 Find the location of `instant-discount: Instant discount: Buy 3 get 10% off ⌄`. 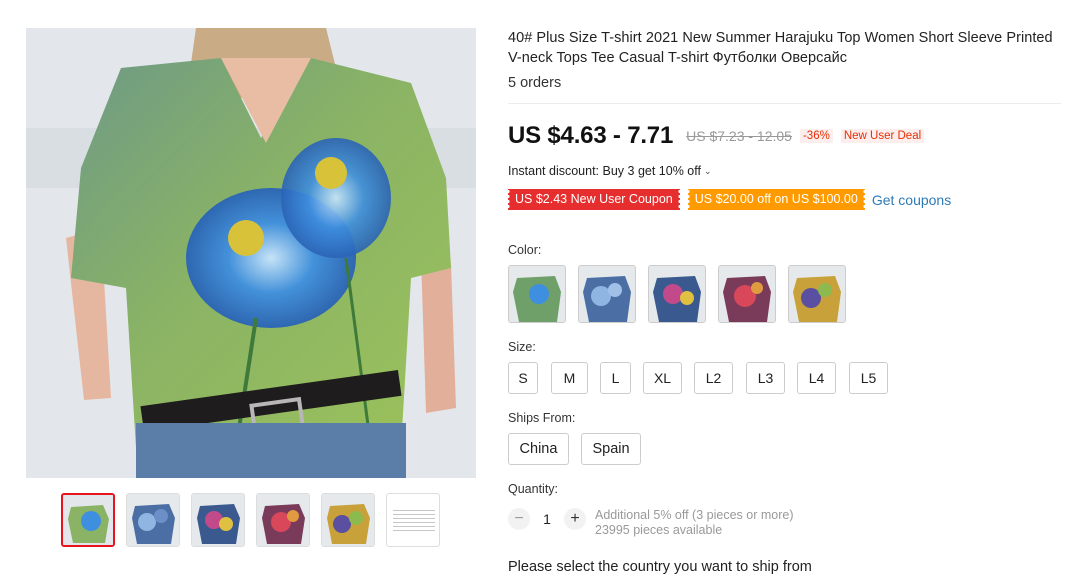

instant-discount: Instant discount: Buy 3 get 10% off ⌄ is located at coordinates (610, 171).